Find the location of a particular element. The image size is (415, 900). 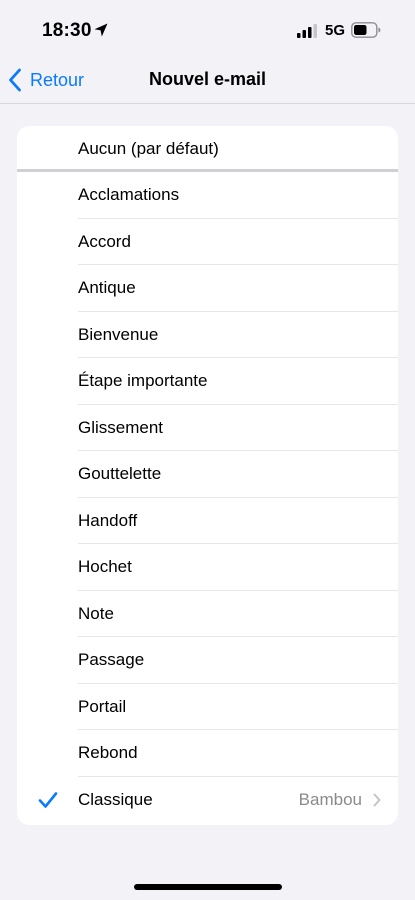

list-item: Note is located at coordinates (207, 614).